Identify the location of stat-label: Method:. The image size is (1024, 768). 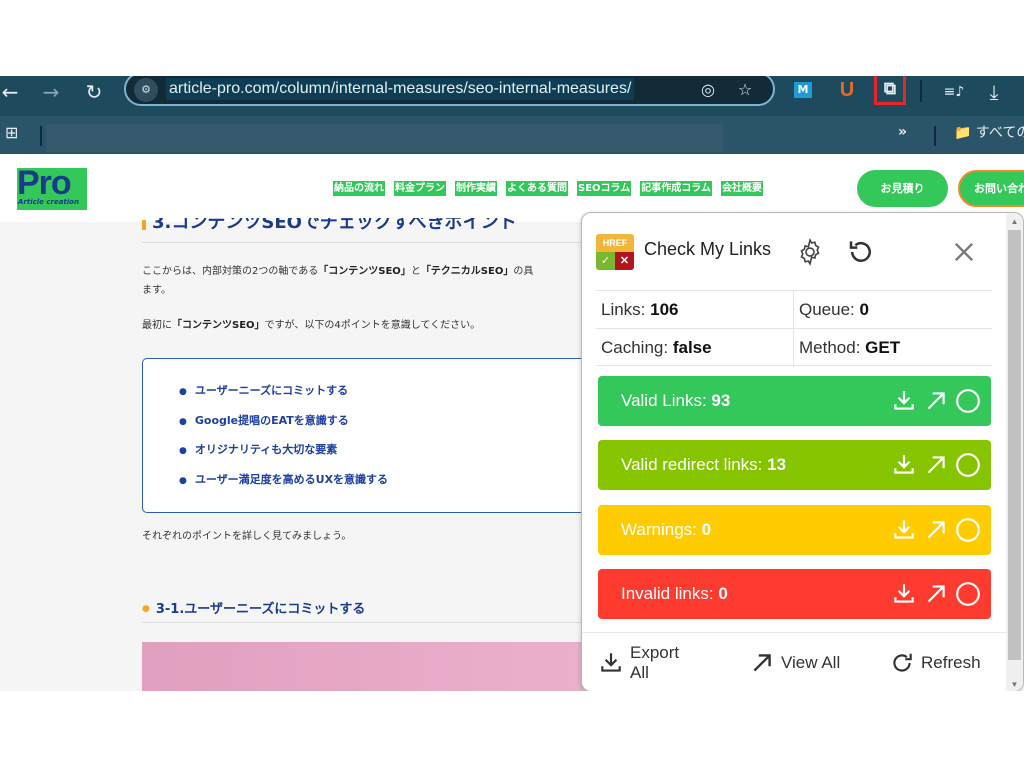
(832, 347).